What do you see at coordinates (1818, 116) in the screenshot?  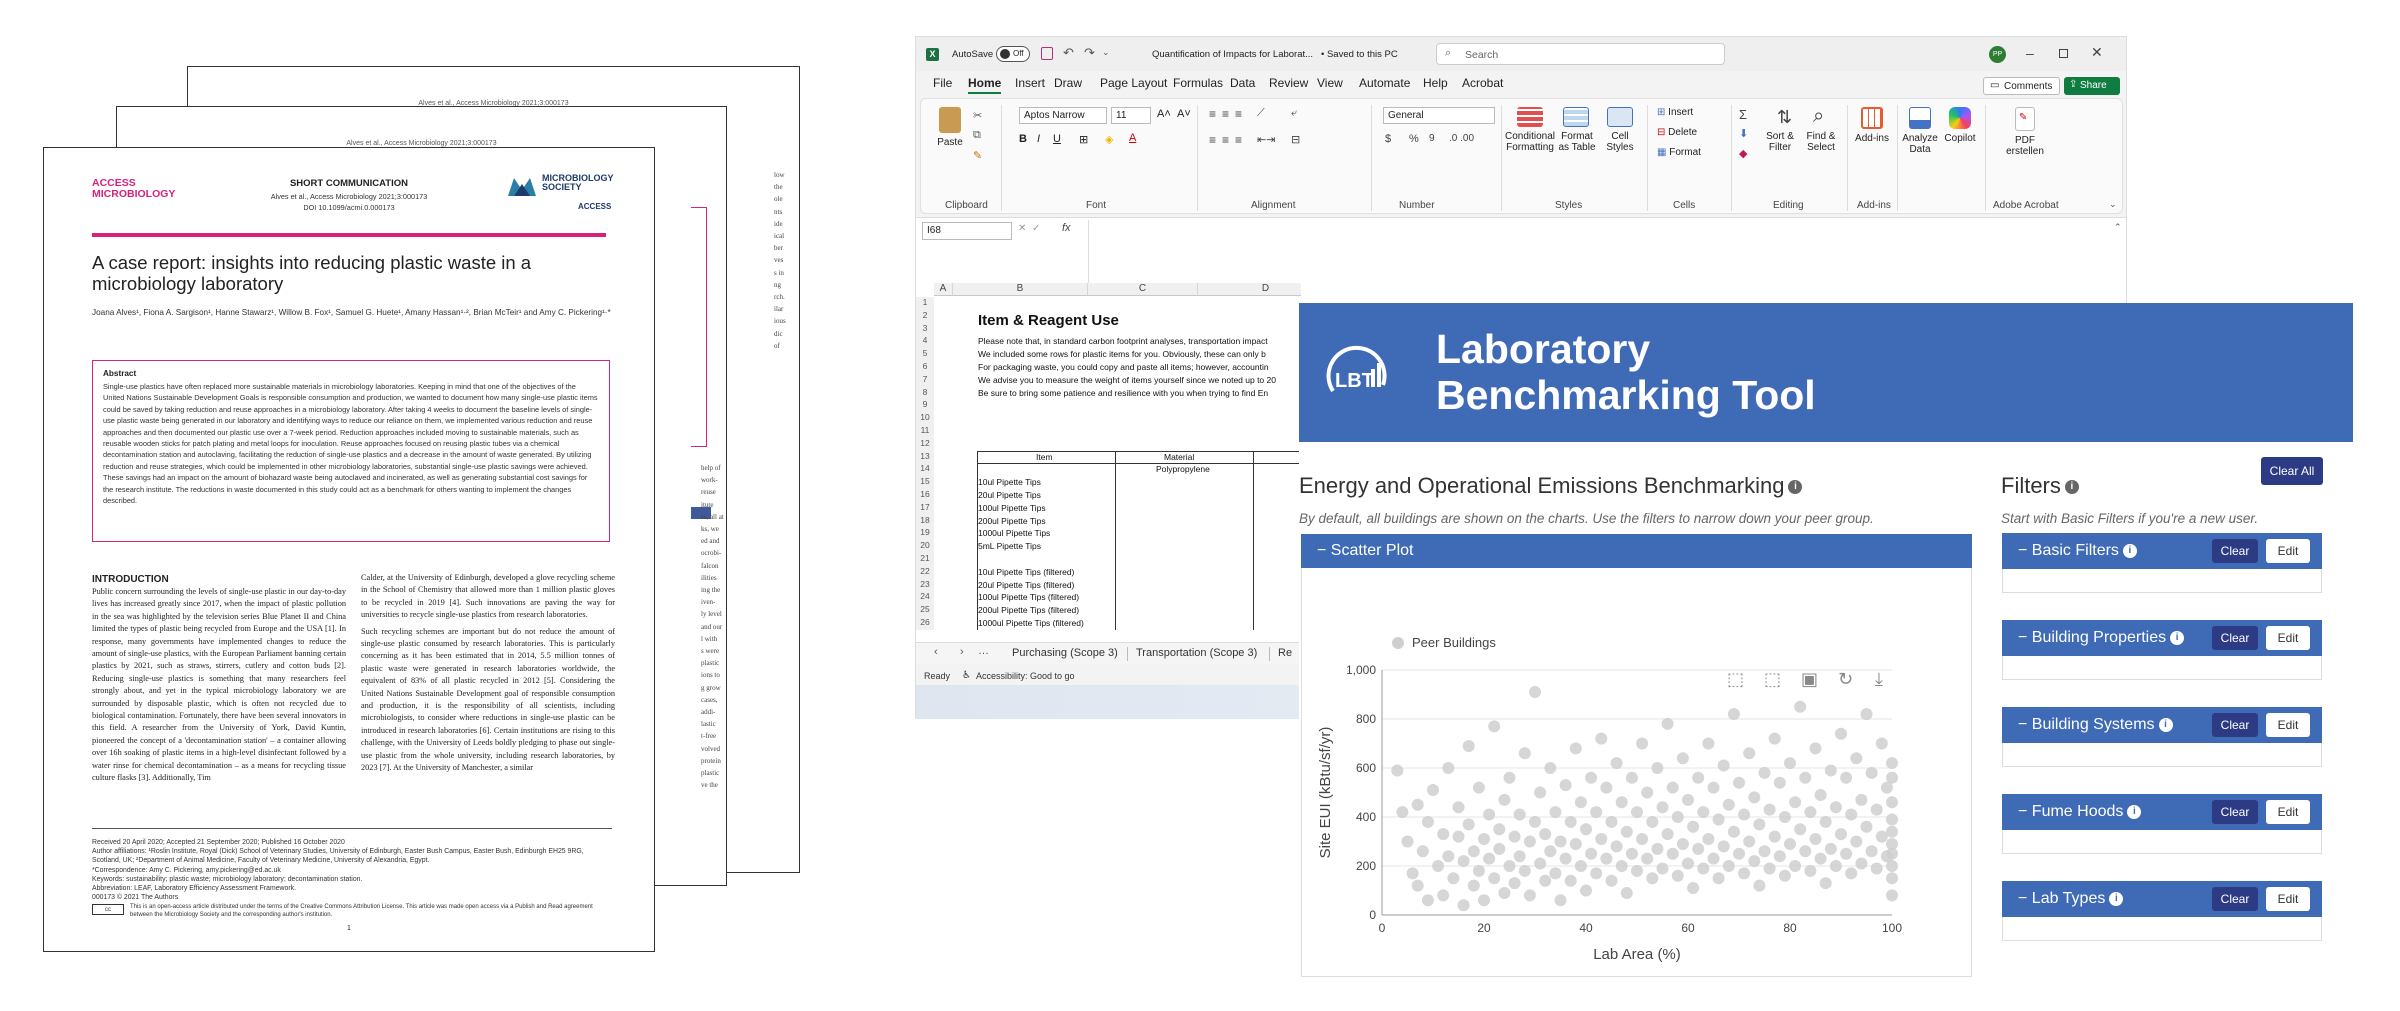 I see `find-select-icon: ⌕` at bounding box center [1818, 116].